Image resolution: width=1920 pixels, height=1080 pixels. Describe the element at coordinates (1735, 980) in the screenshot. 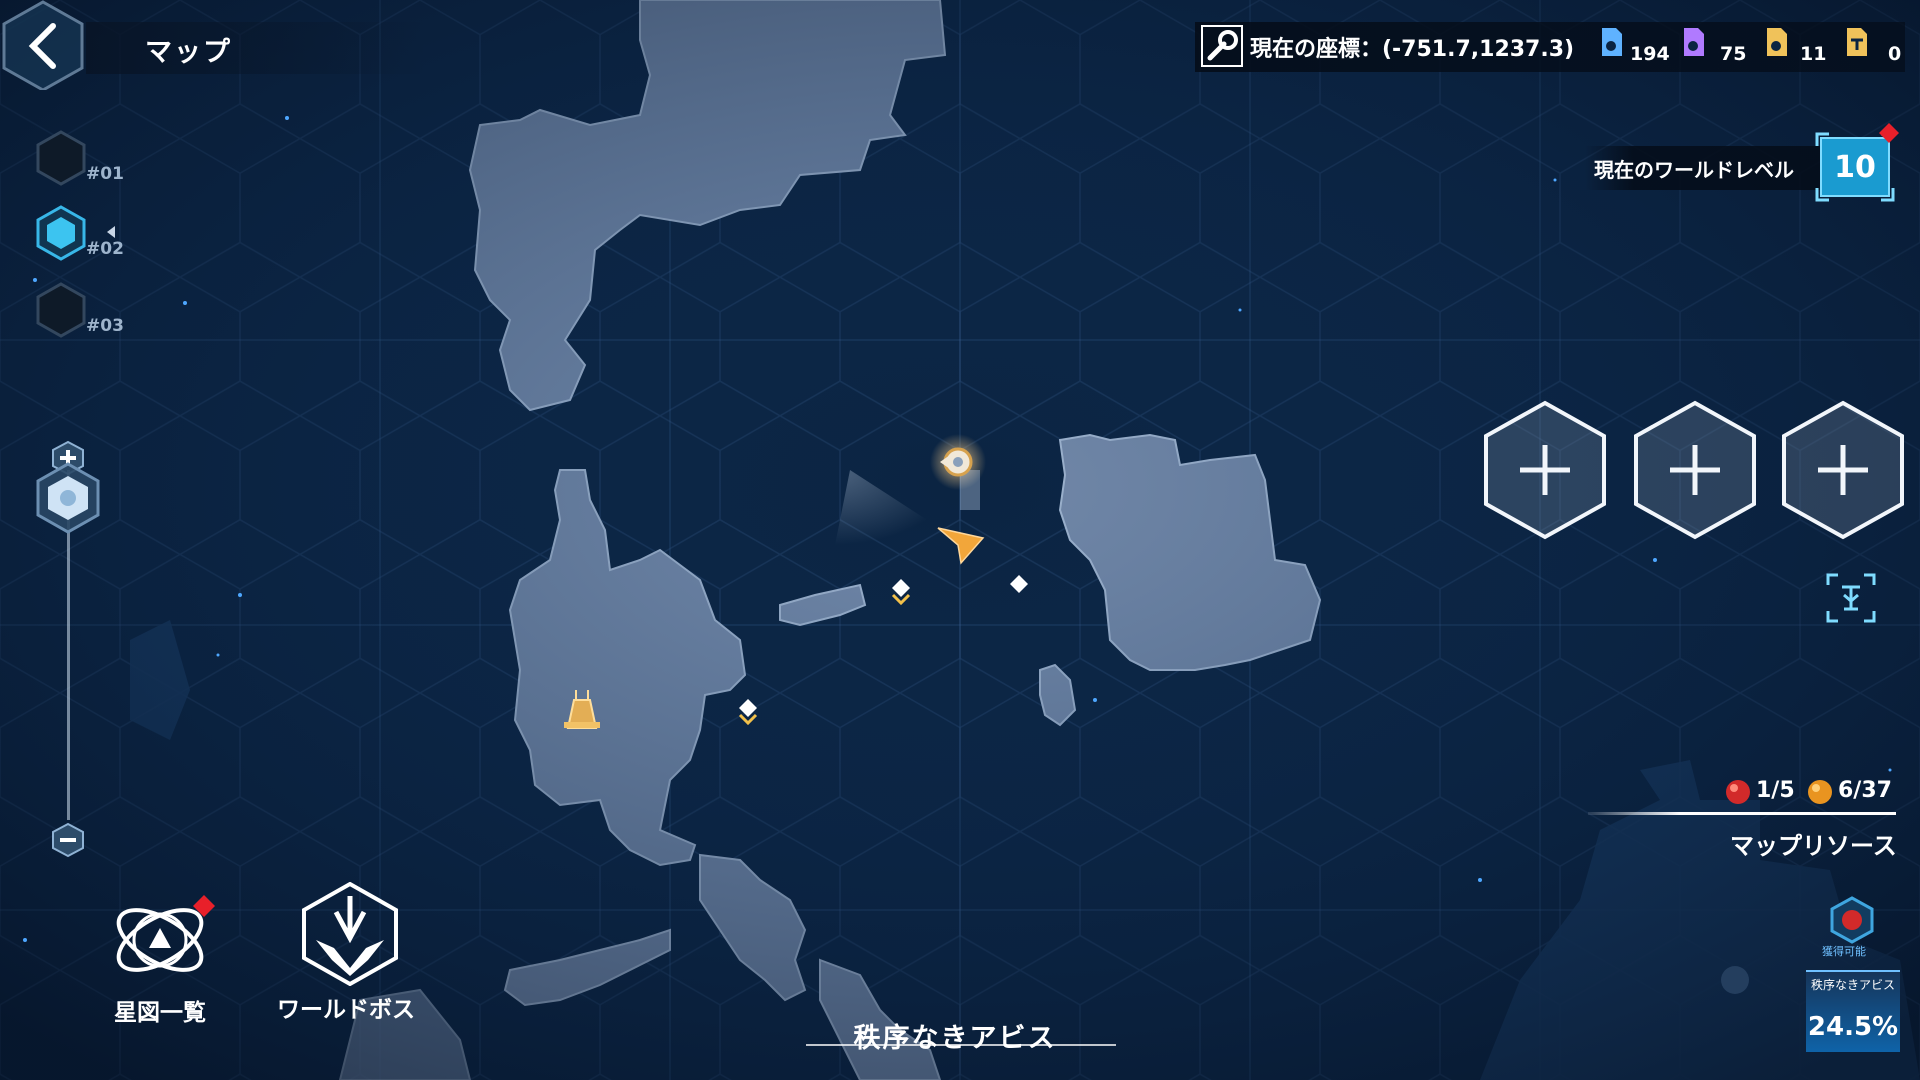

I see `dim-npc-icon` at that location.